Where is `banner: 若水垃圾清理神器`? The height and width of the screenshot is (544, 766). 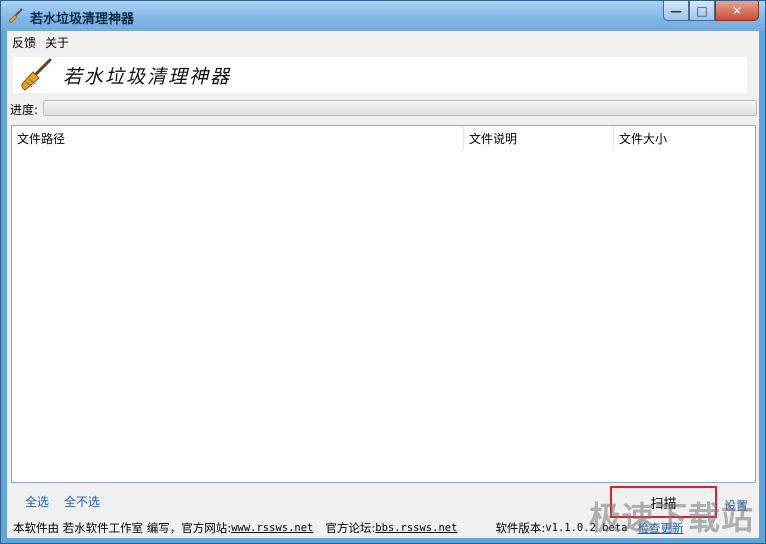 banner: 若水垃圾清理神器 is located at coordinates (380, 75).